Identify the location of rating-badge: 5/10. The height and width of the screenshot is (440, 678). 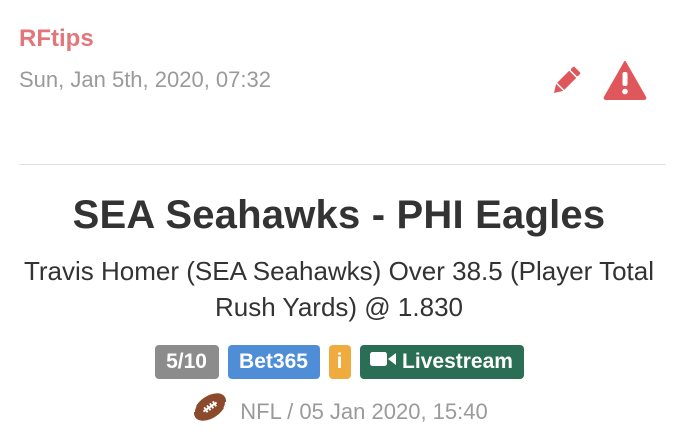
(186, 362).